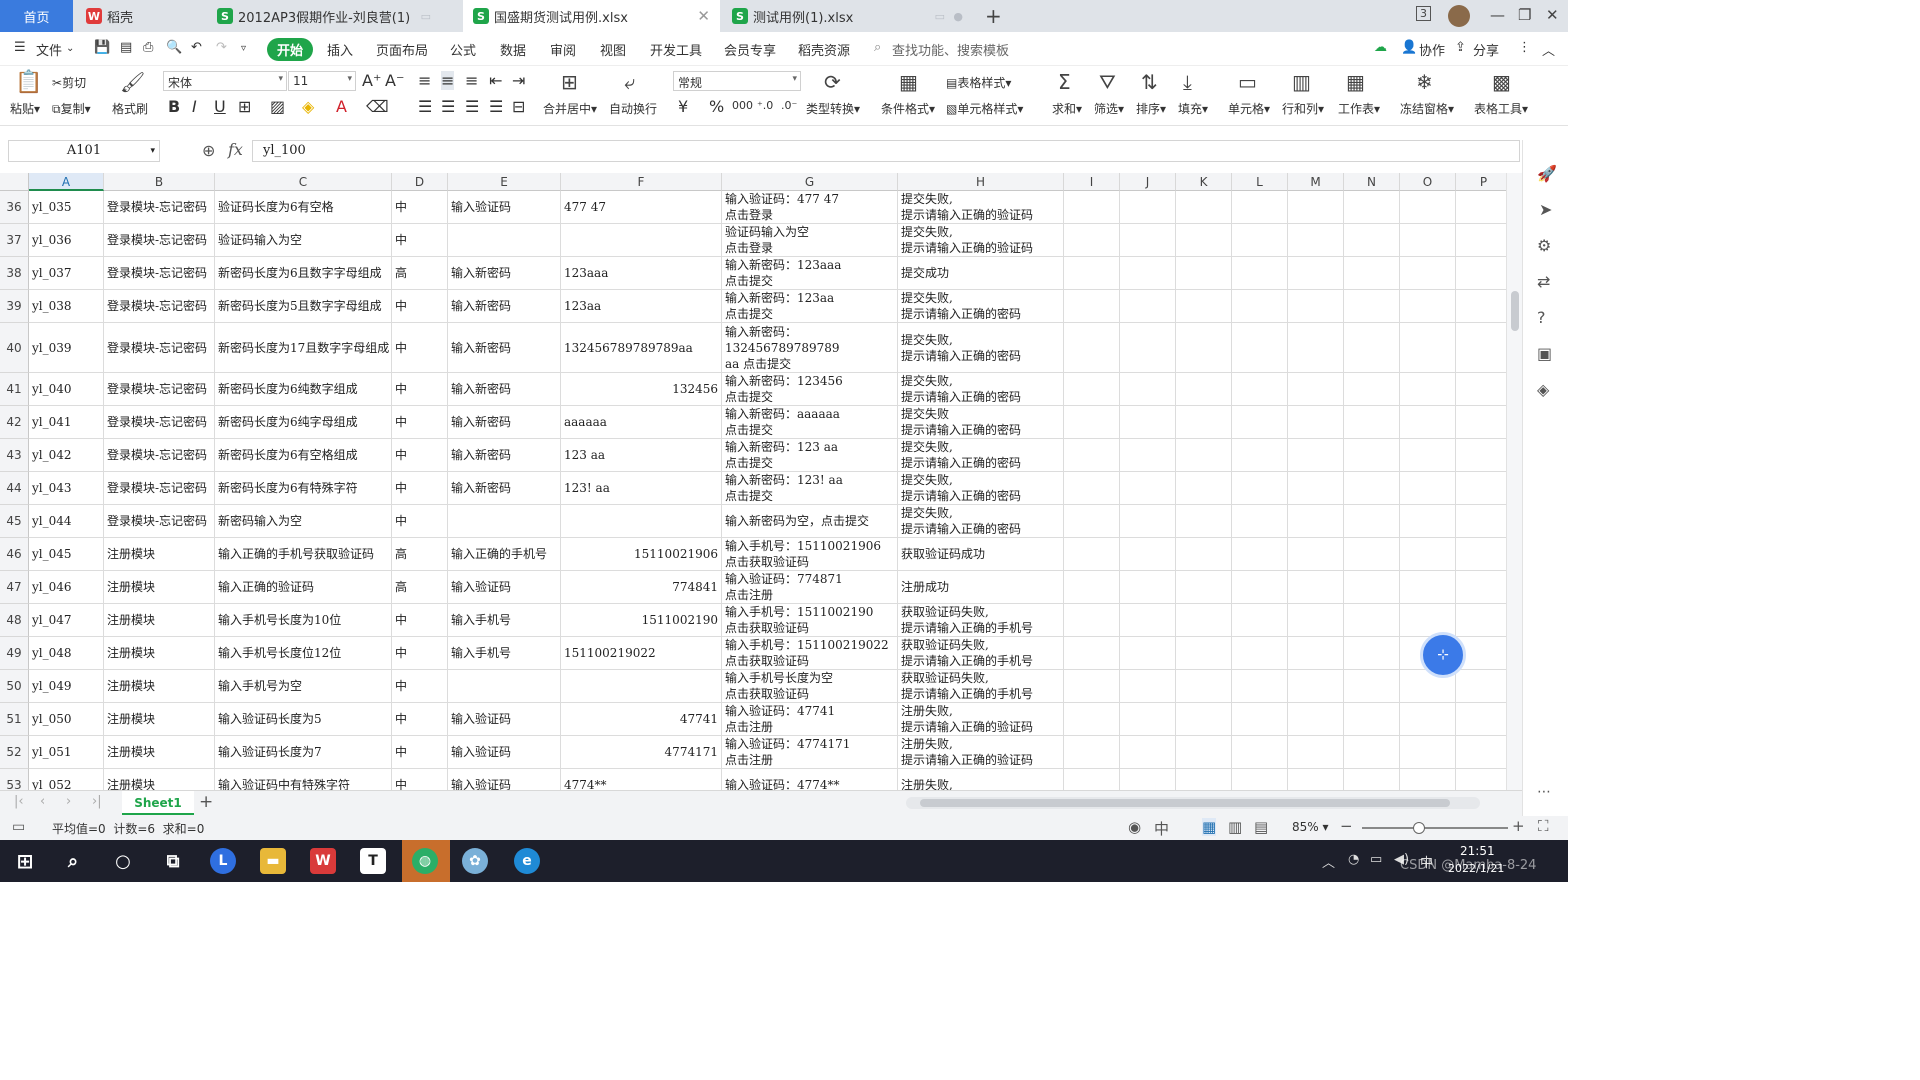 Image resolution: width=1920 pixels, height=1080 pixels. Describe the element at coordinates (174, 106) in the screenshot. I see `bold-icon: B` at that location.